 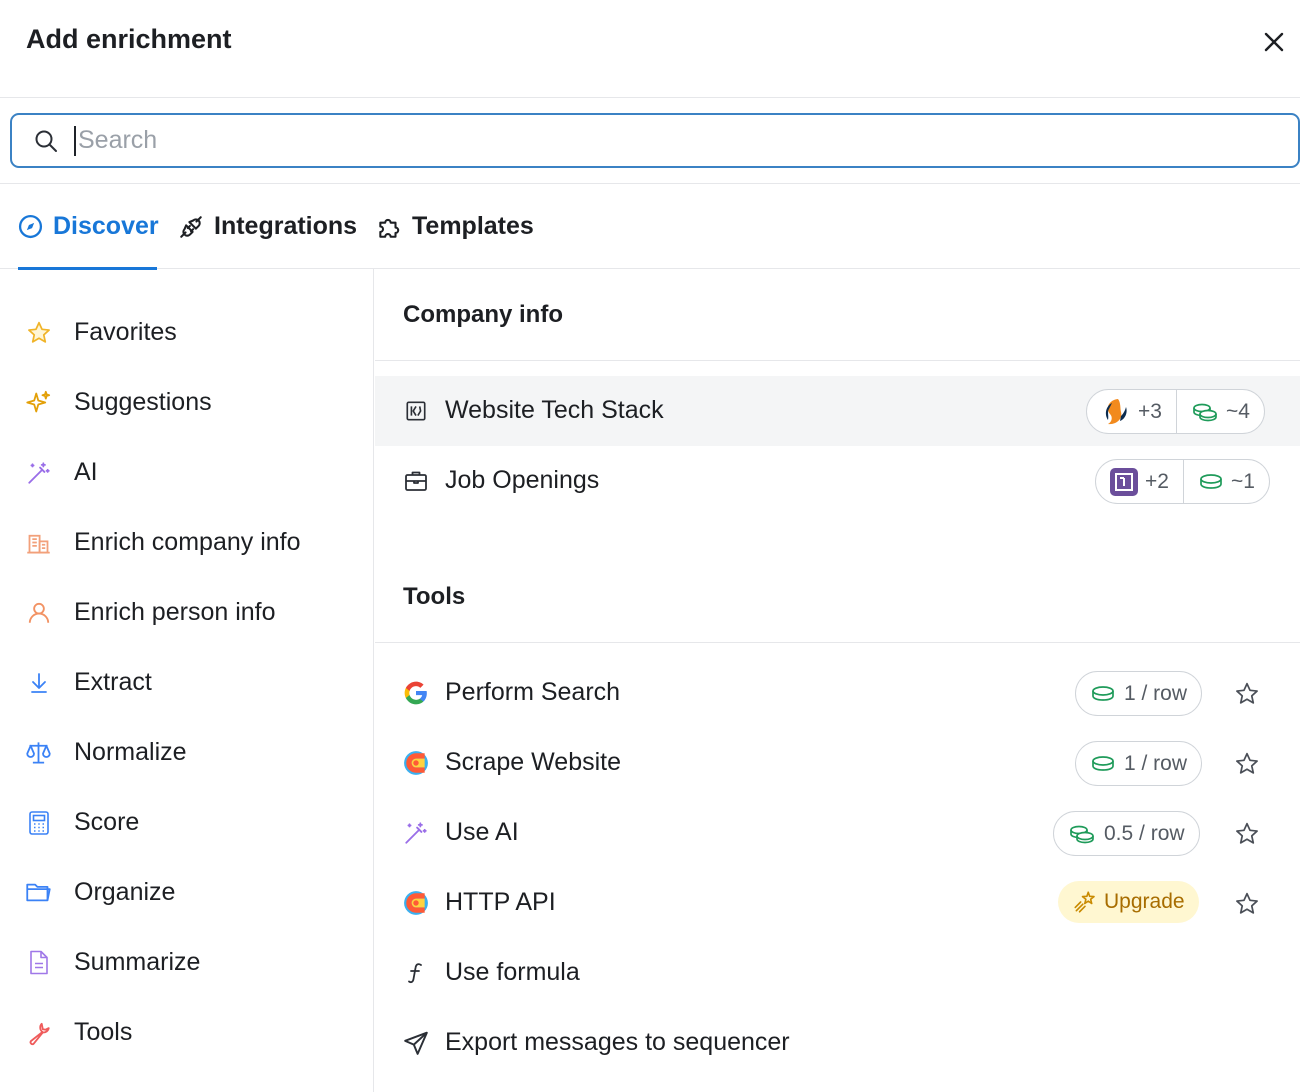 What do you see at coordinates (1156, 693) in the screenshot?
I see `cost-text: 1 / row` at bounding box center [1156, 693].